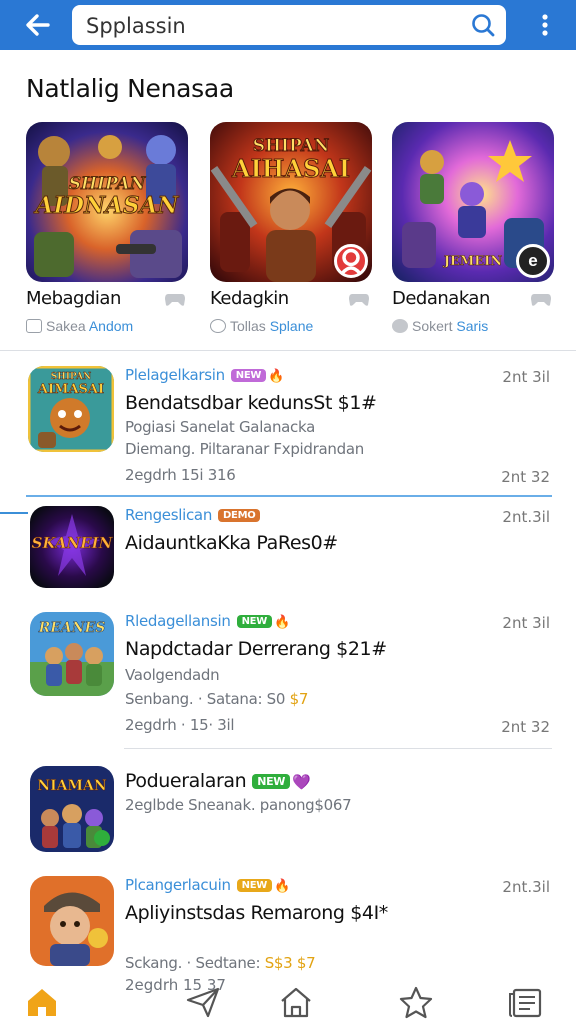  Describe the element at coordinates (338, 748) in the screenshot. I see `row-divider` at that location.